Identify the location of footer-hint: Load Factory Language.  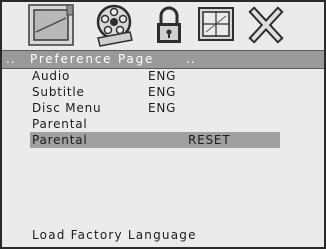
(114, 235).